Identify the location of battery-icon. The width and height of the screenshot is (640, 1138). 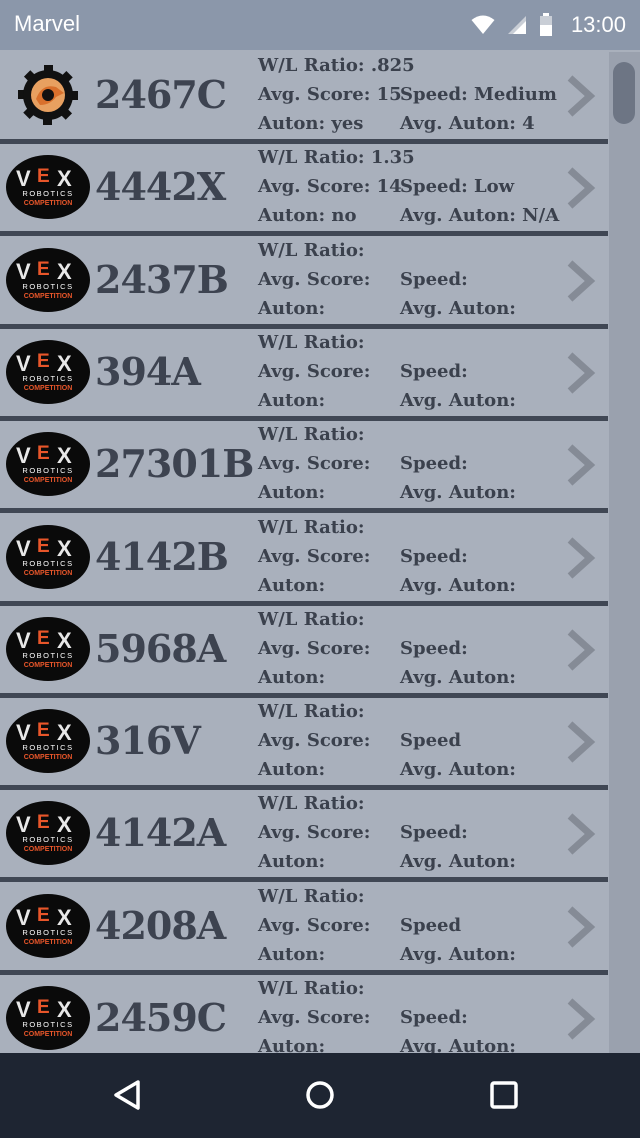
(545, 24).